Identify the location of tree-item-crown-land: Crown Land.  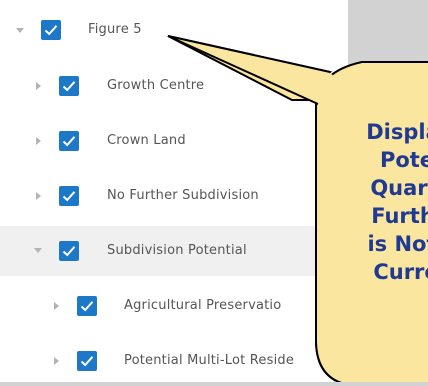
(174, 141).